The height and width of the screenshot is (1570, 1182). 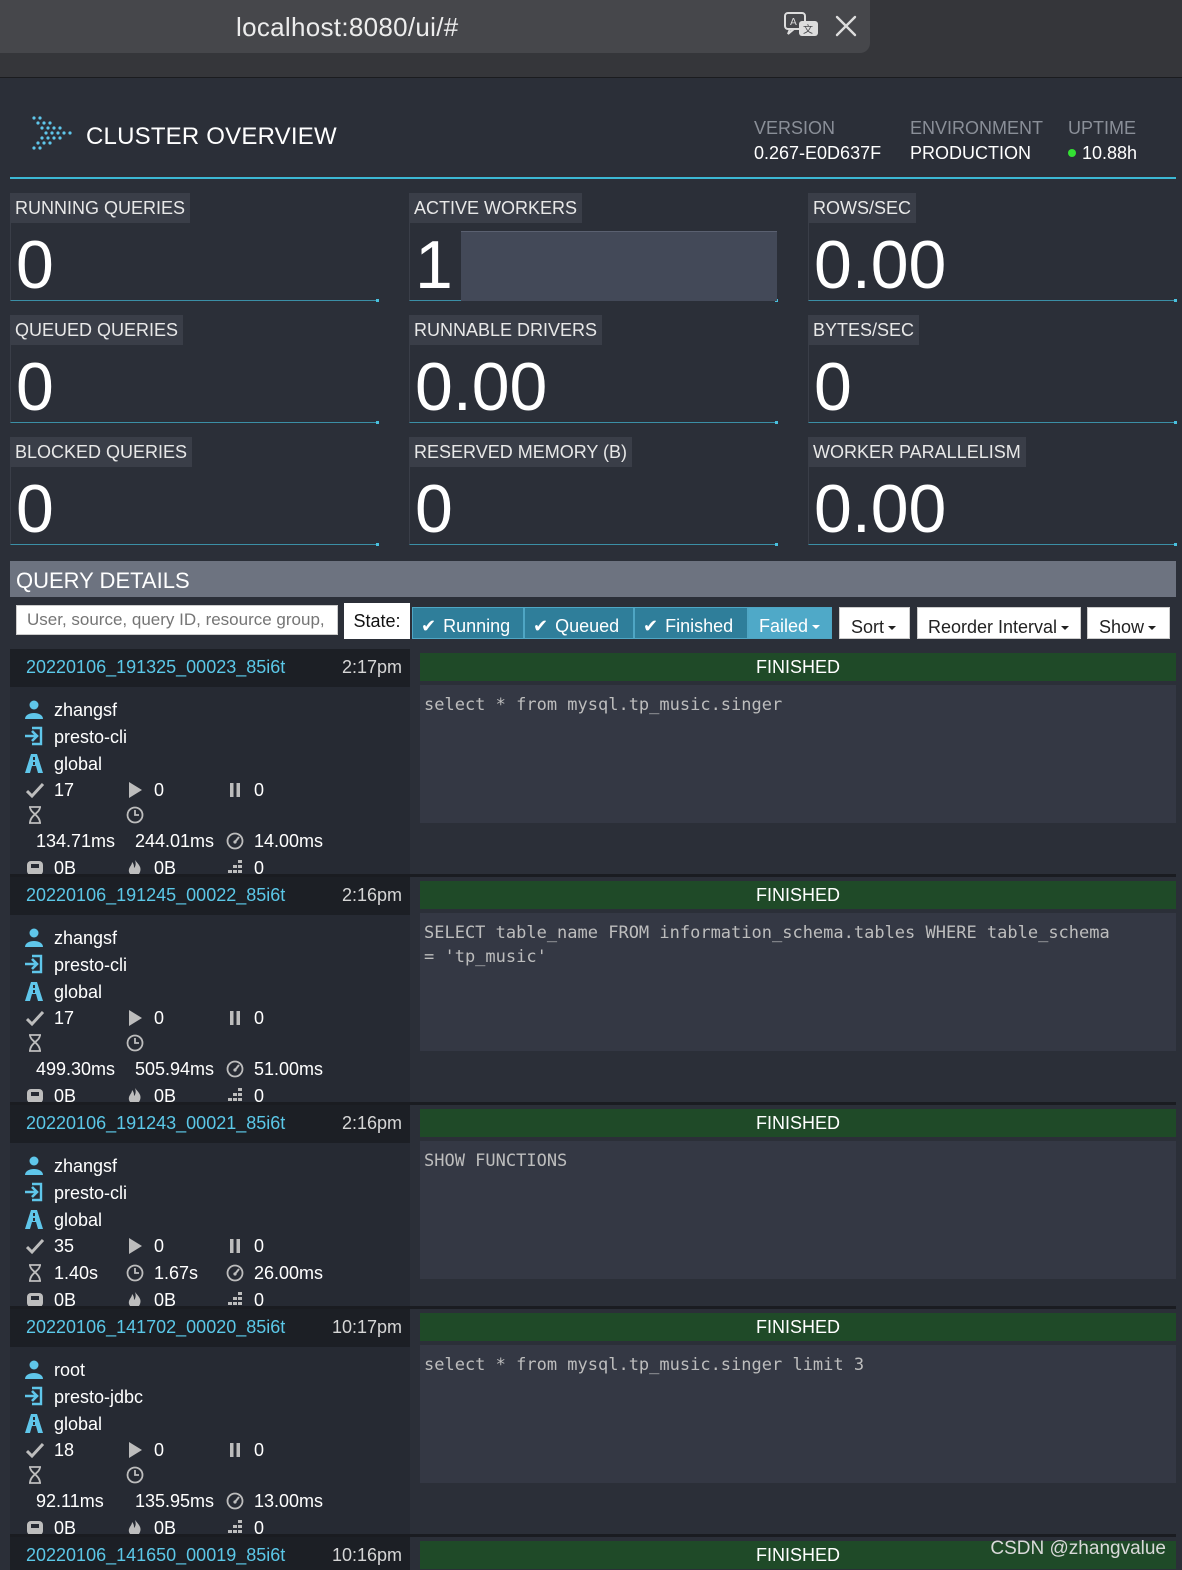 I want to click on filter-finished-button: ✔ Finished, so click(x=691, y=623).